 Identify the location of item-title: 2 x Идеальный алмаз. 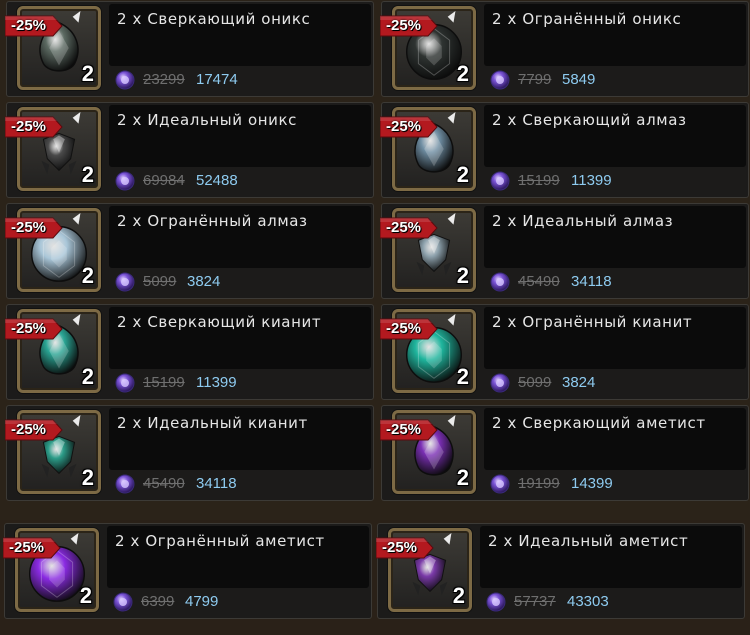
(583, 221).